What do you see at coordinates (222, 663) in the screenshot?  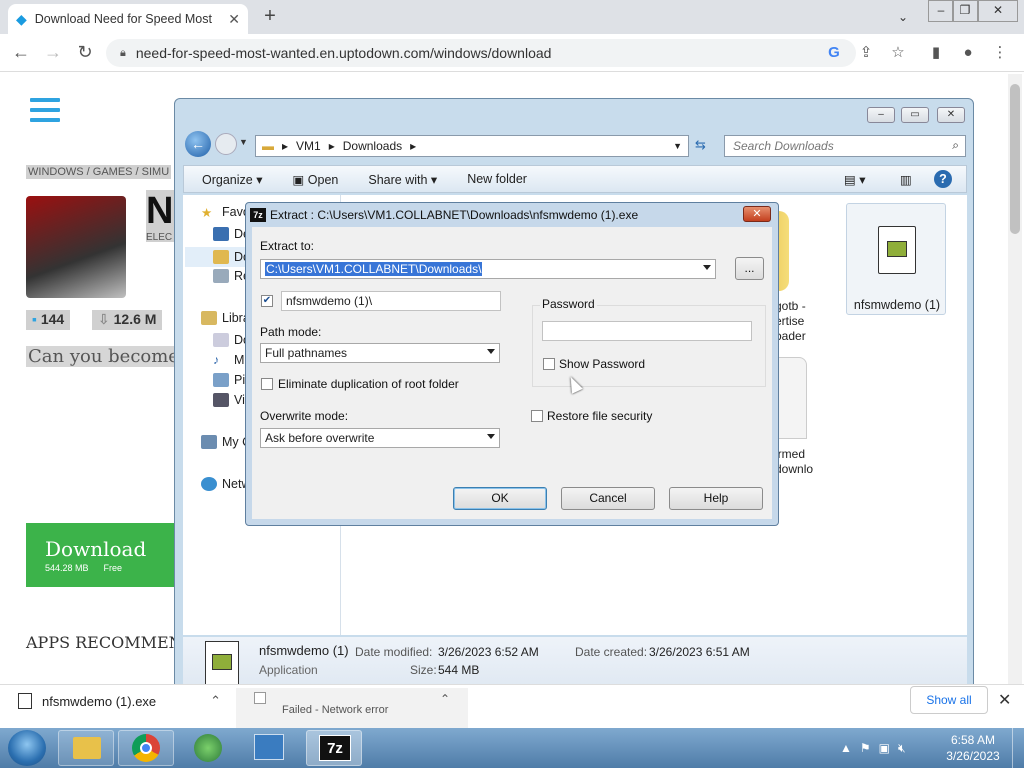 I see `details-application-icon` at bounding box center [222, 663].